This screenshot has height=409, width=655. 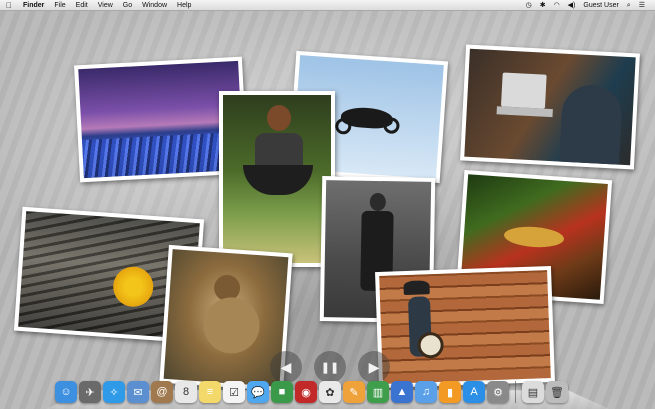 I want to click on dock-separator, so click(x=515, y=392).